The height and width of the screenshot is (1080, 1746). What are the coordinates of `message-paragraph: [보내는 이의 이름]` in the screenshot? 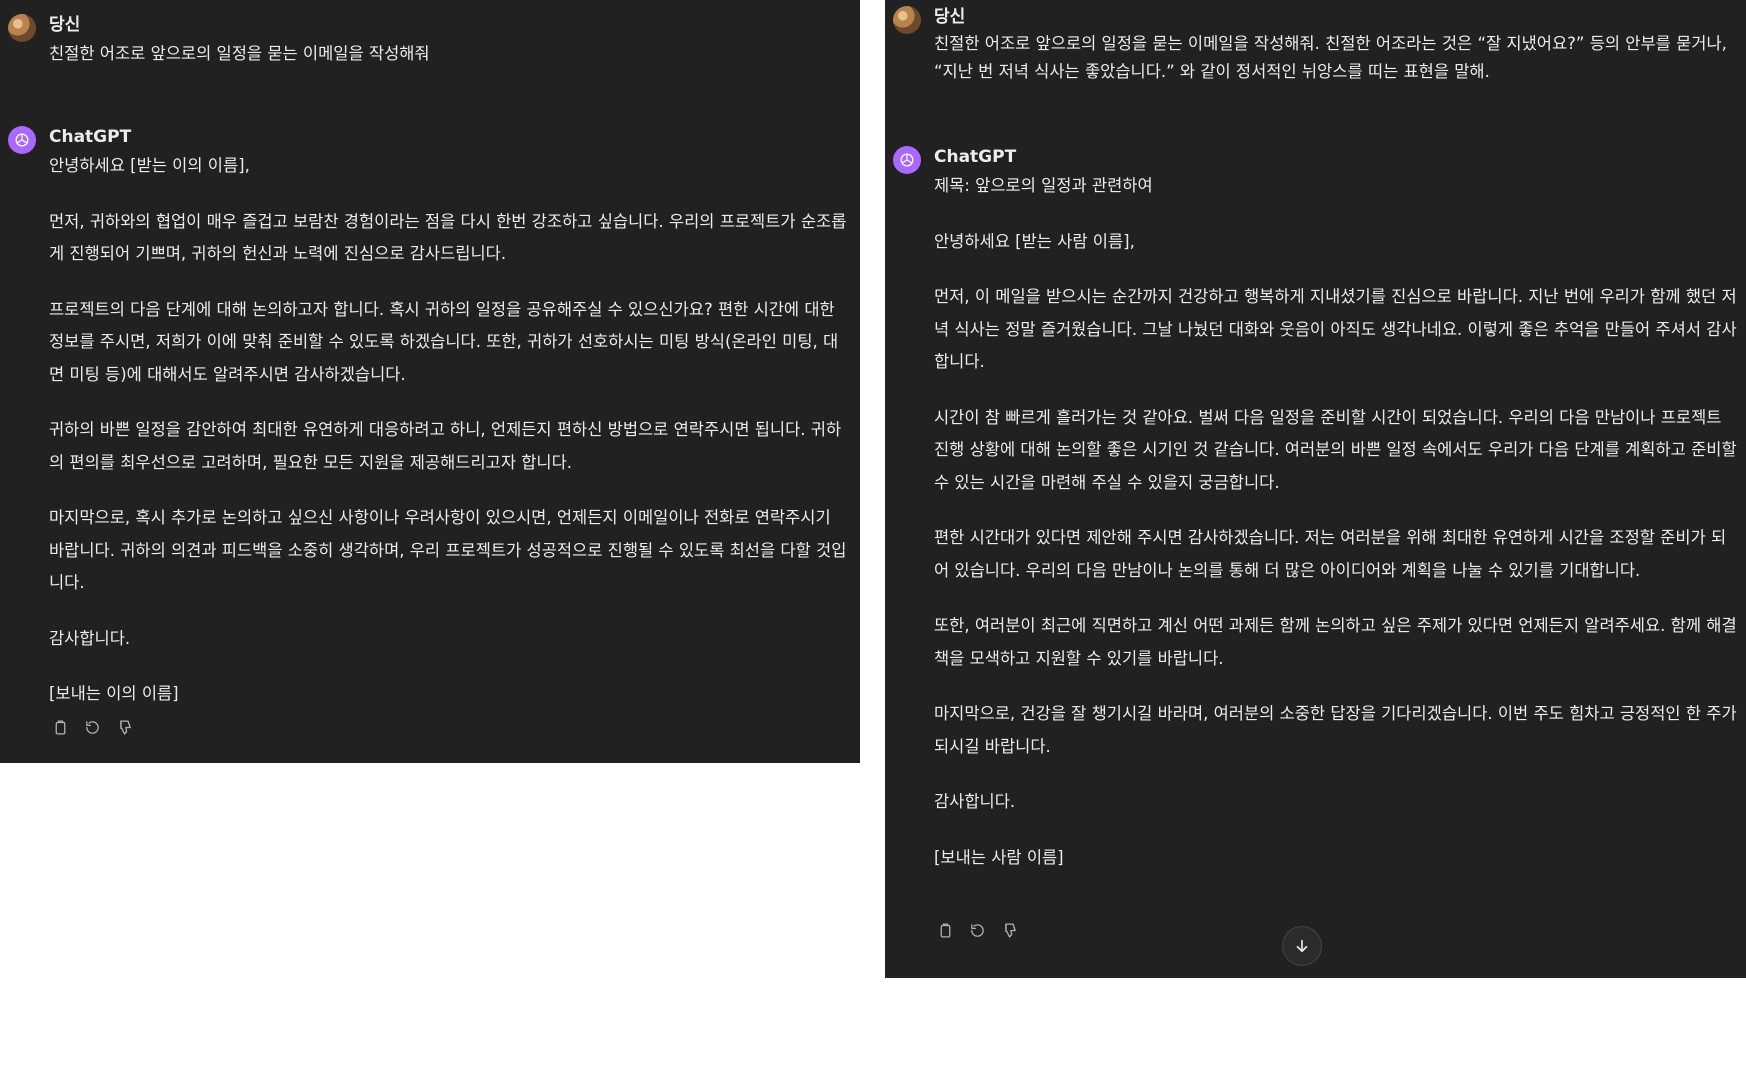 It's located at (114, 693).